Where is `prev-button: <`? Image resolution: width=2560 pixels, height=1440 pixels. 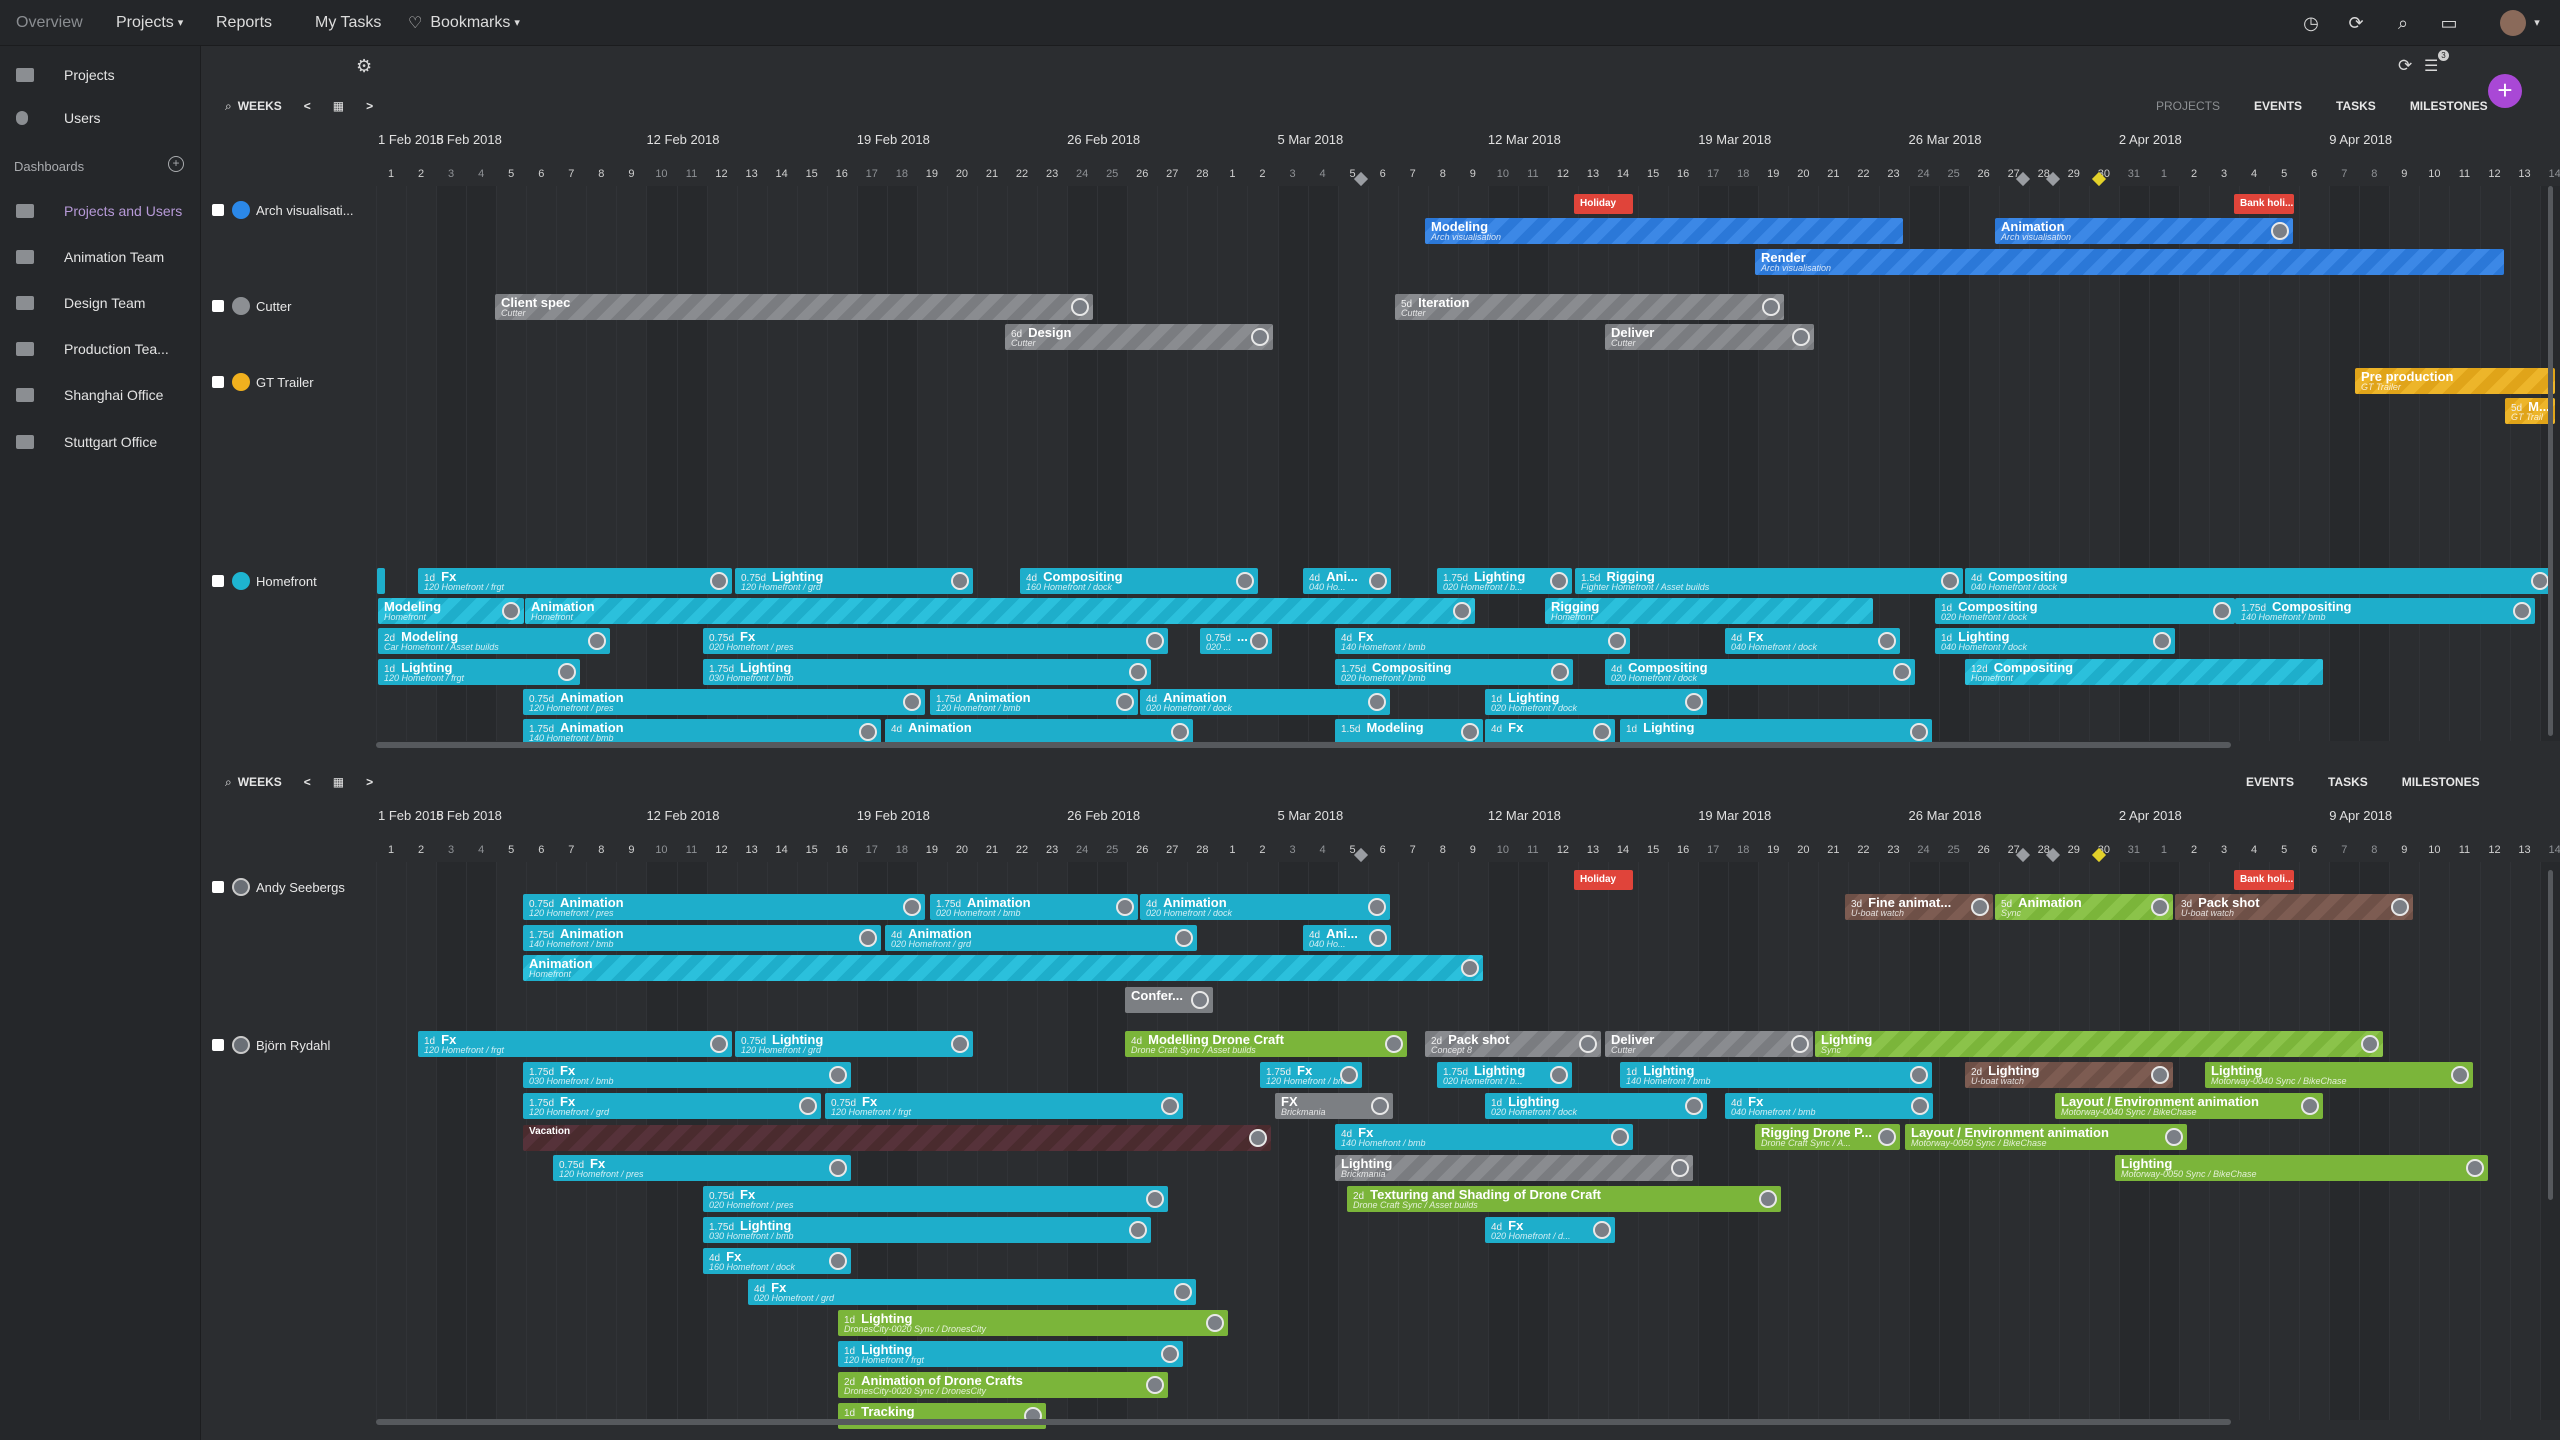 prev-button: < is located at coordinates (307, 106).